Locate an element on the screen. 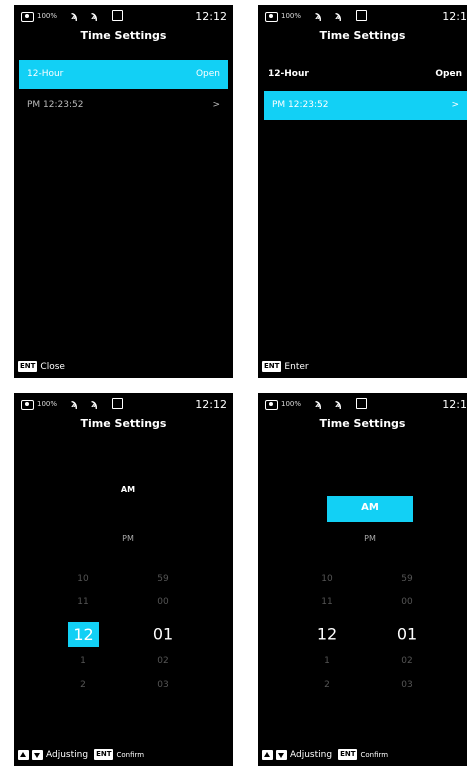 This screenshot has height=774, width=467. am-option: AM is located at coordinates (128, 489).